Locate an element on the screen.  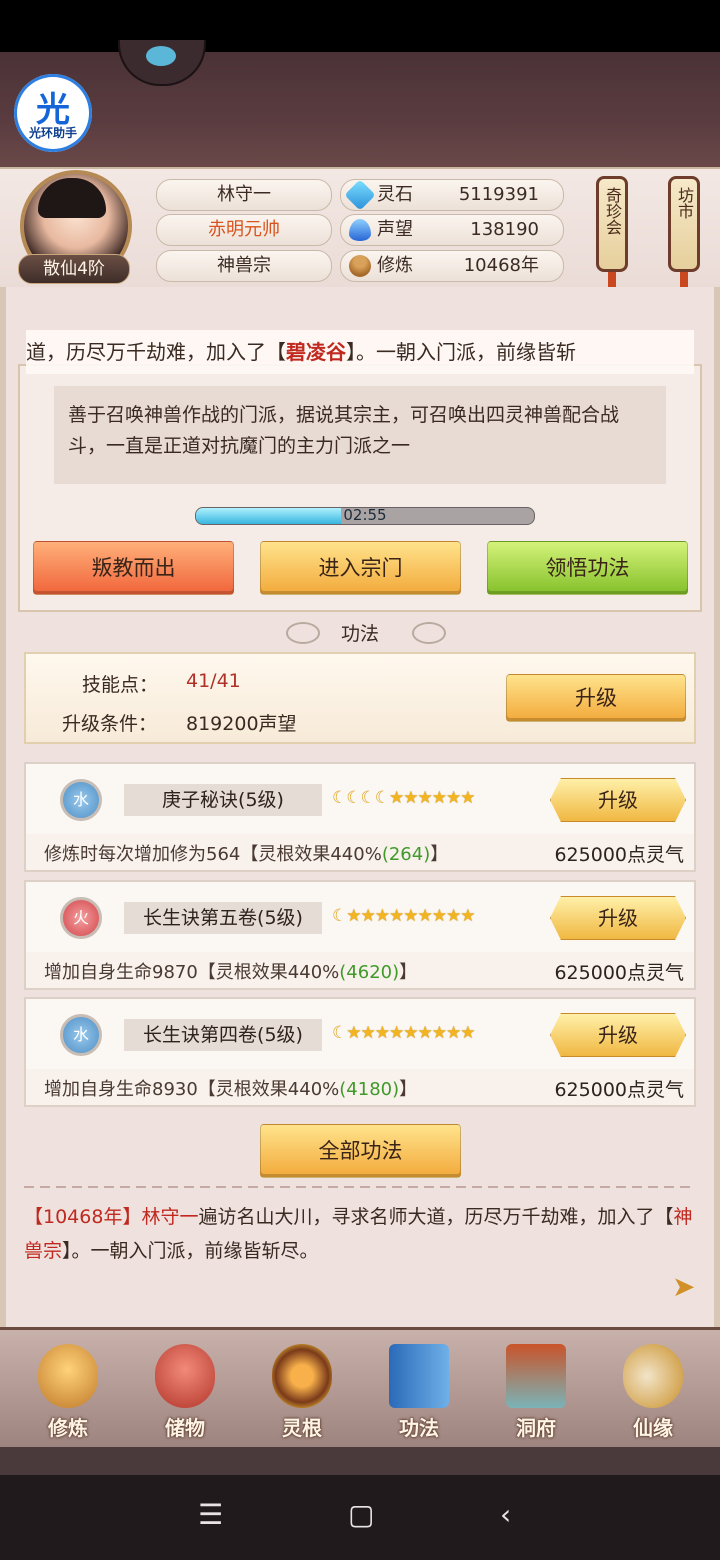
technique-book-icon is located at coordinates (419, 1376).